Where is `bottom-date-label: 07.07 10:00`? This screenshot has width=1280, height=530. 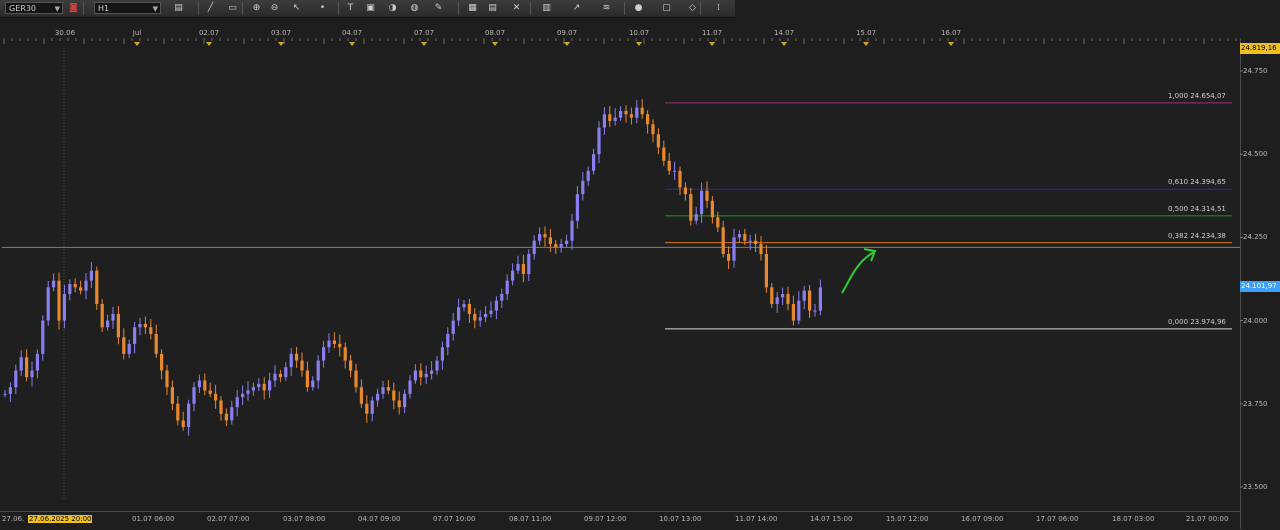
bottom-date-label: 07.07 10:00 is located at coordinates (454, 519).